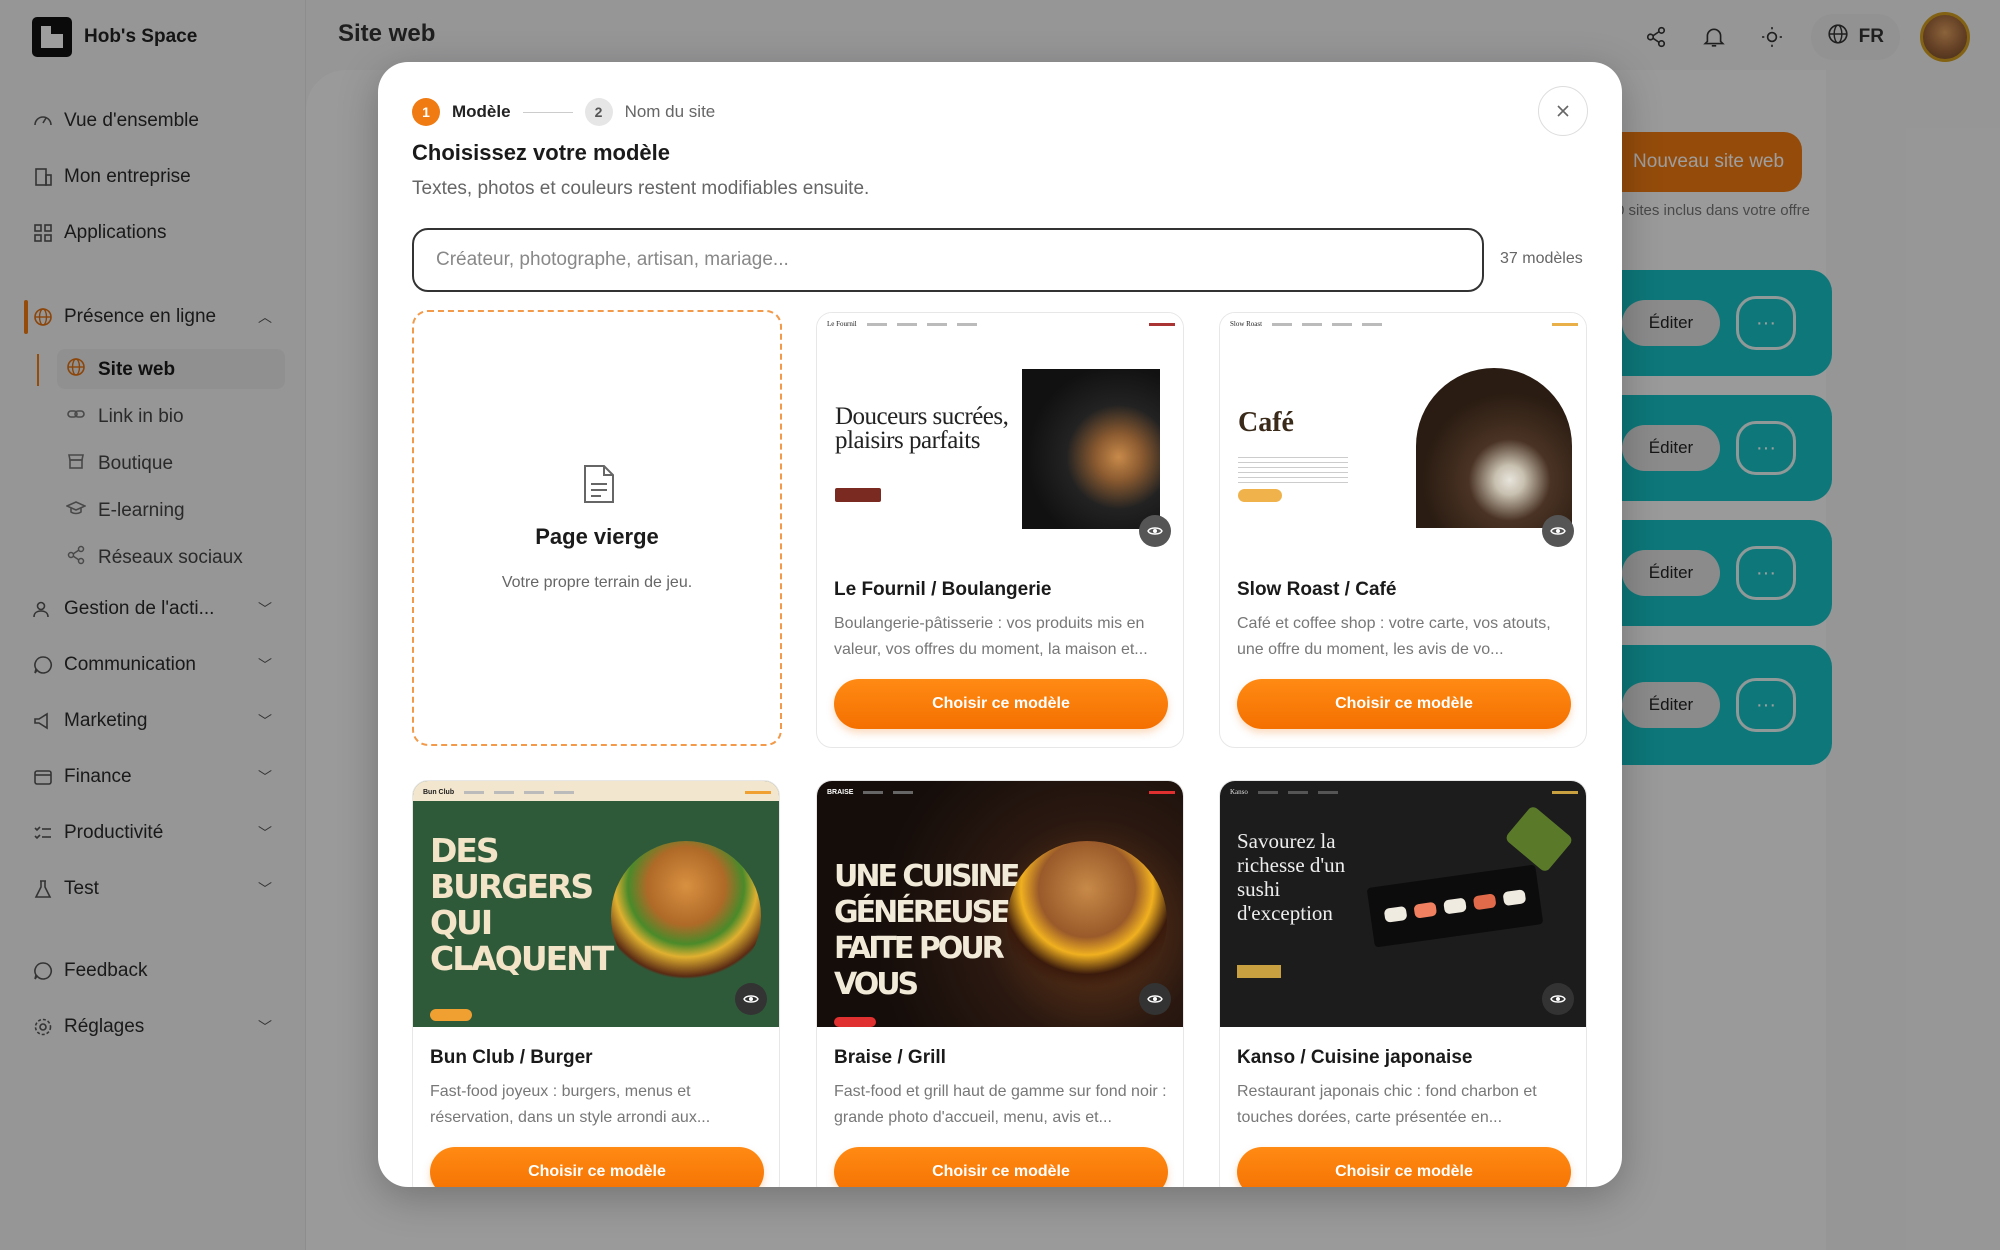 The image size is (2000, 1250). I want to click on document-icon, so click(599, 486).